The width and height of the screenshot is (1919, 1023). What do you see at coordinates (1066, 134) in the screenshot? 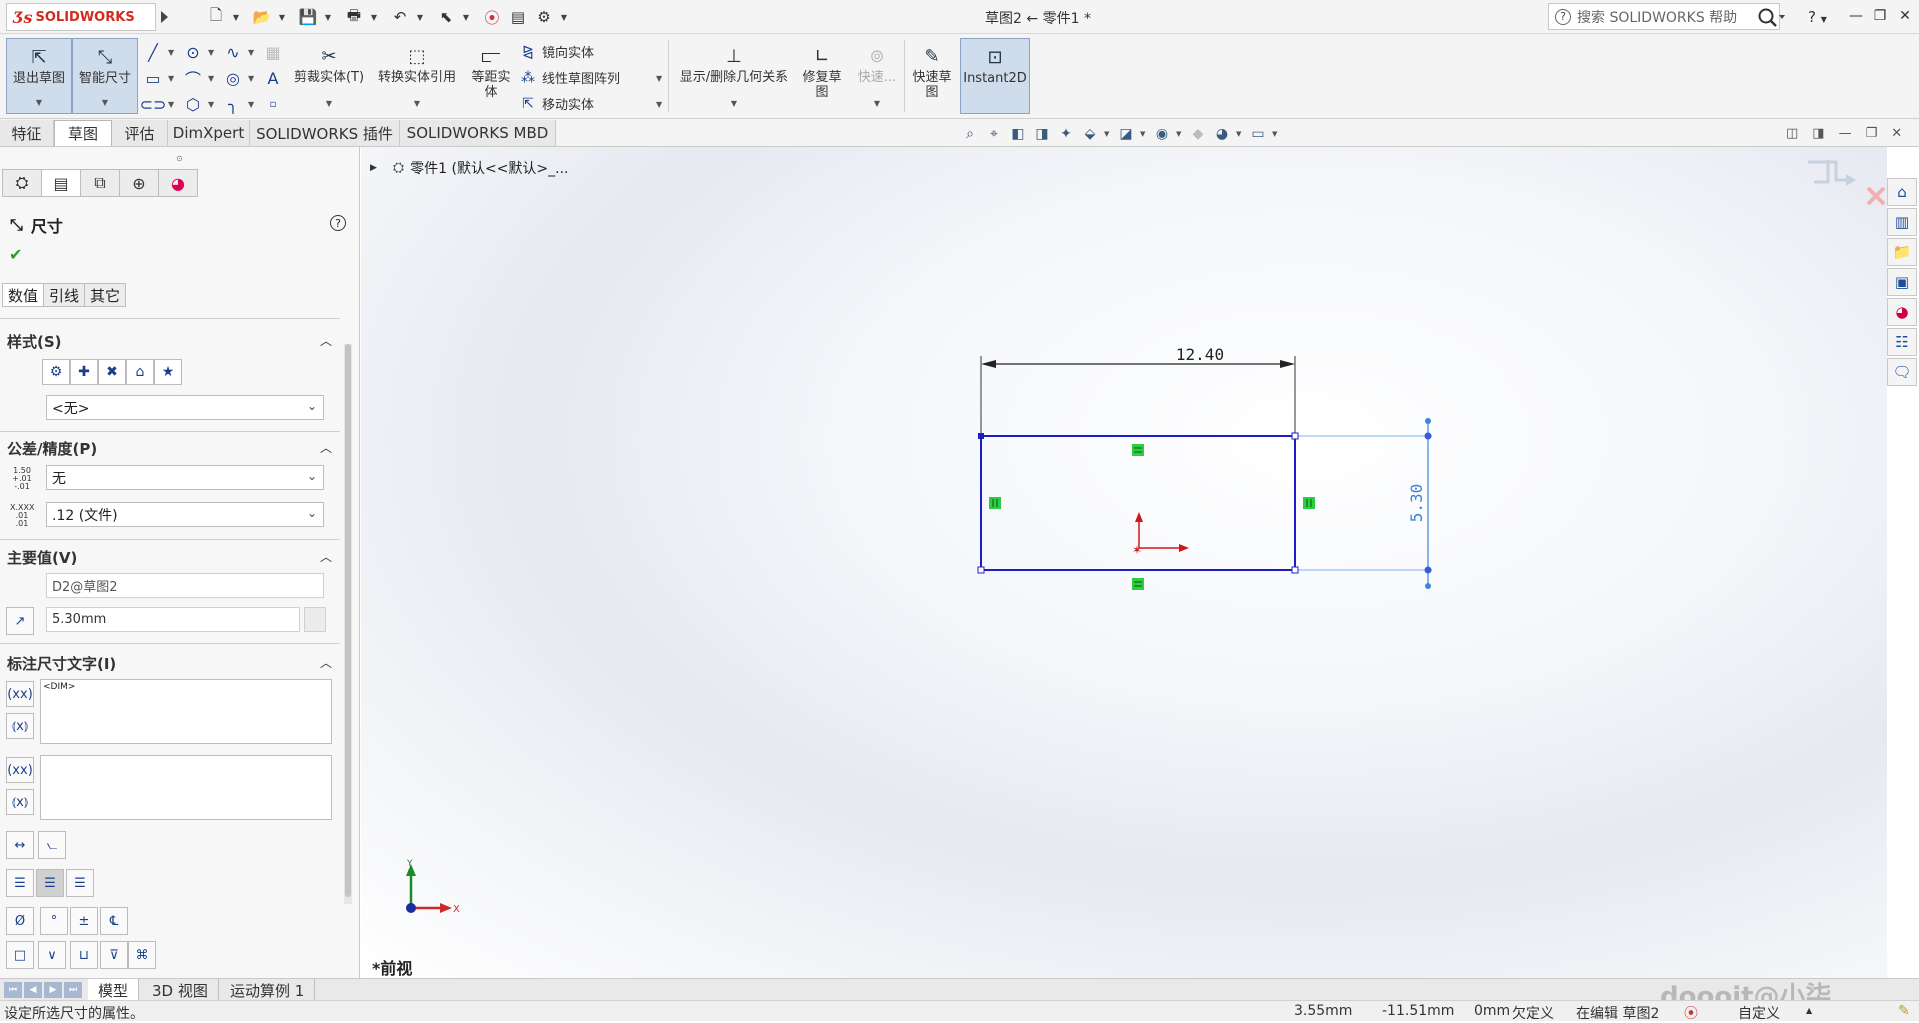
I see `dynamic-annotation-icon: ✦` at bounding box center [1066, 134].